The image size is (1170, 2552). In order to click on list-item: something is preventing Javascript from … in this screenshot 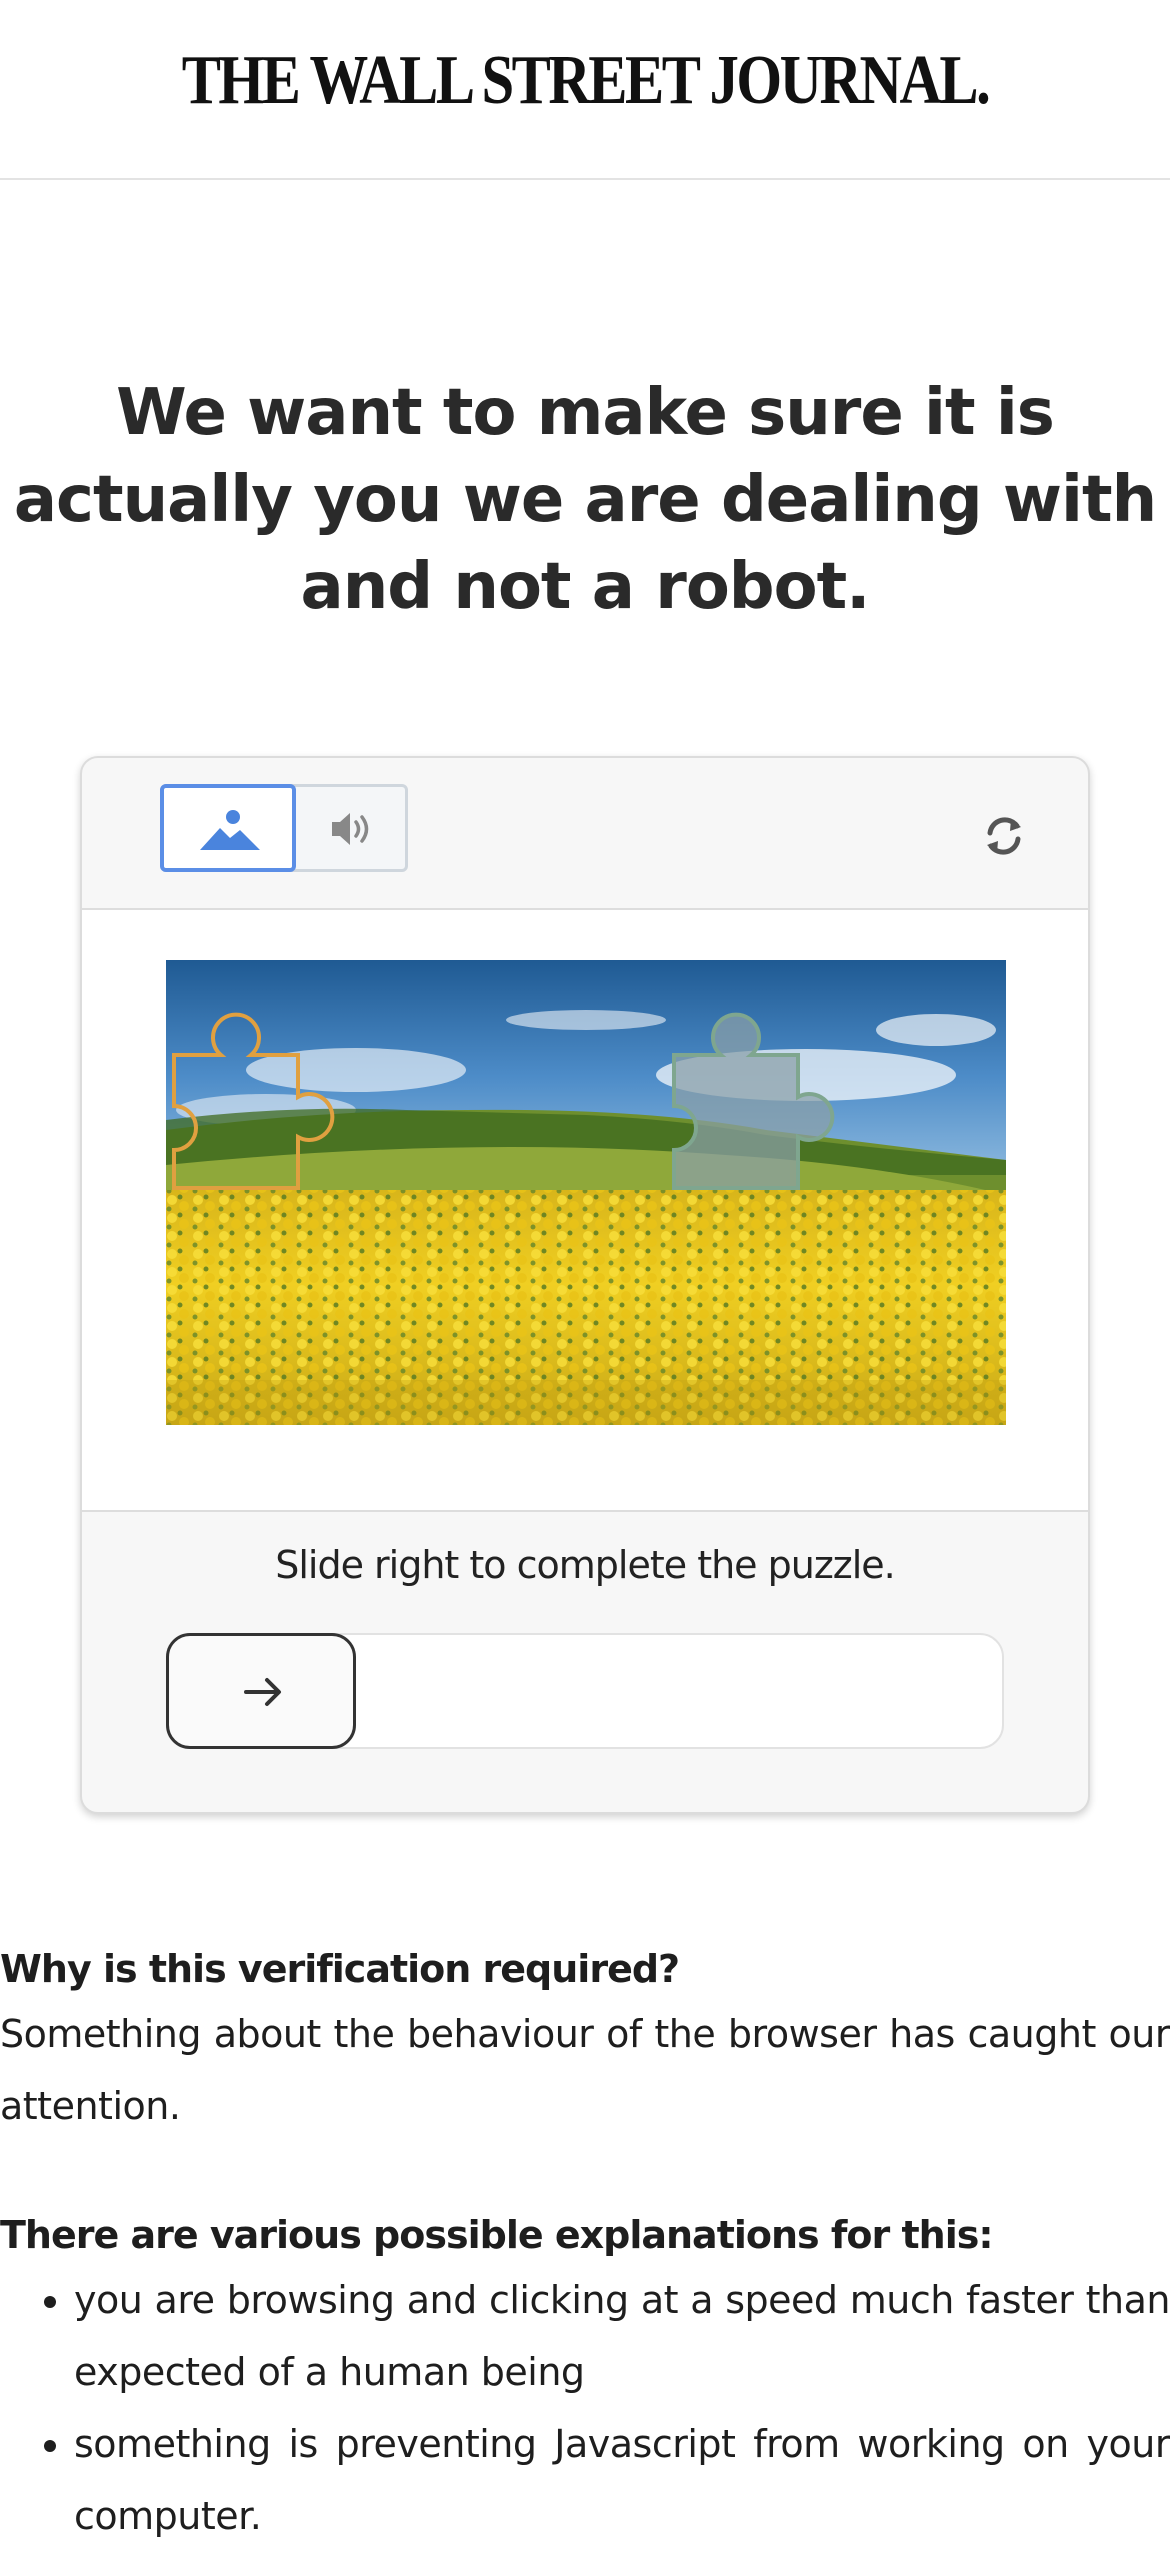, I will do `click(622, 2480)`.